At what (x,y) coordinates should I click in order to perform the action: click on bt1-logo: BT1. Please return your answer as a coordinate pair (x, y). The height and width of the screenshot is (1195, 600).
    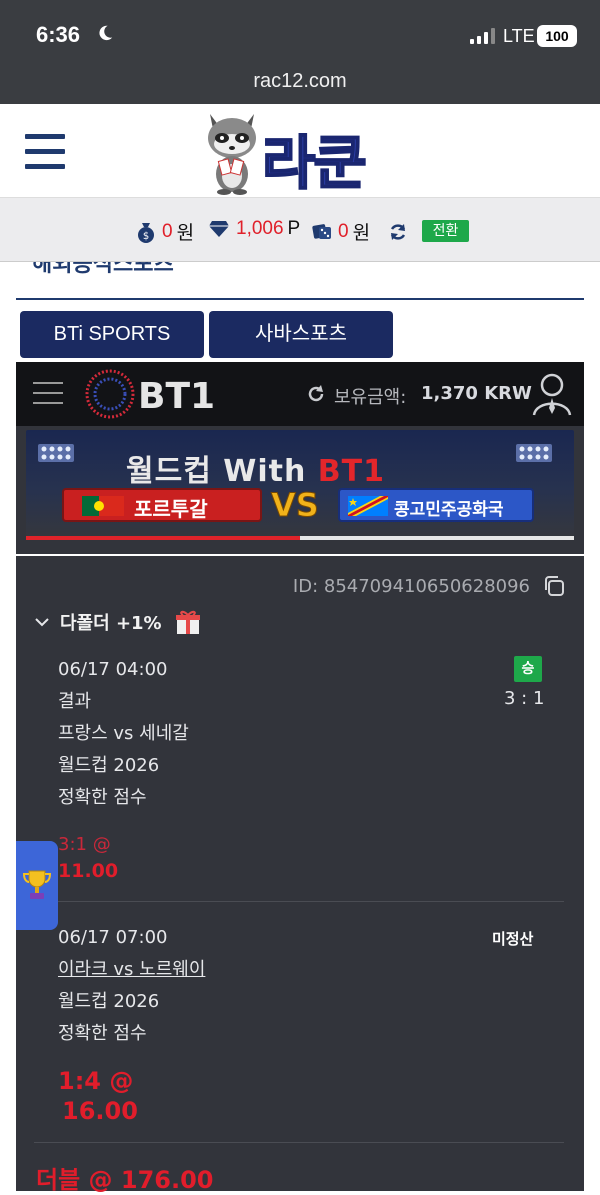
    Looking at the image, I should click on (149, 394).